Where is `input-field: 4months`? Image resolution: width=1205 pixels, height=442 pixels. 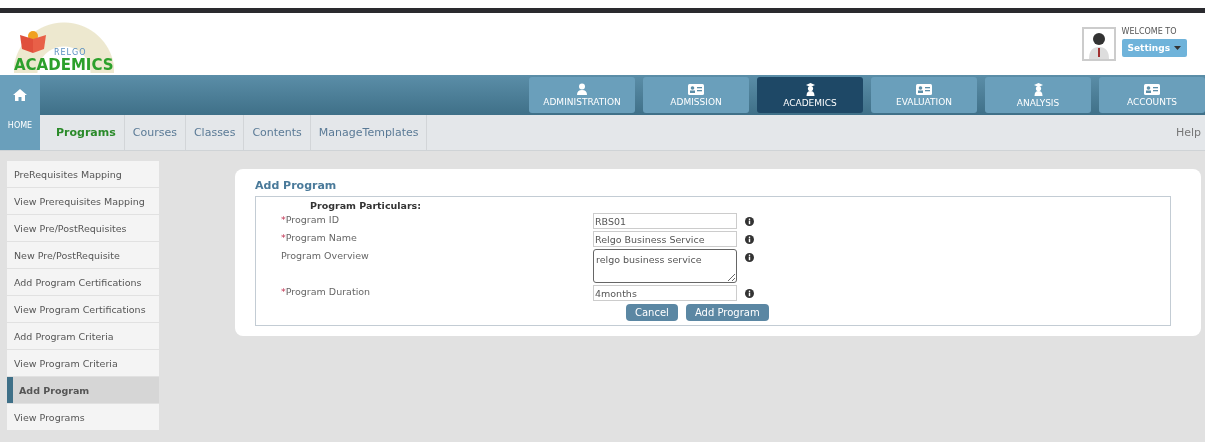 input-field: 4months is located at coordinates (665, 293).